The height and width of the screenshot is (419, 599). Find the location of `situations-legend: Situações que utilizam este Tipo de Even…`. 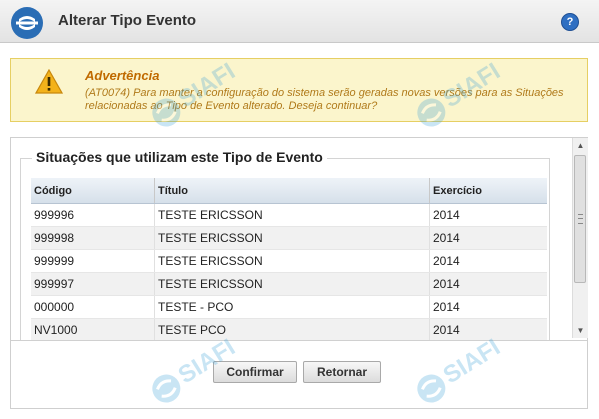

situations-legend: Situações que utilizam este Tipo de Even… is located at coordinates (179, 157).